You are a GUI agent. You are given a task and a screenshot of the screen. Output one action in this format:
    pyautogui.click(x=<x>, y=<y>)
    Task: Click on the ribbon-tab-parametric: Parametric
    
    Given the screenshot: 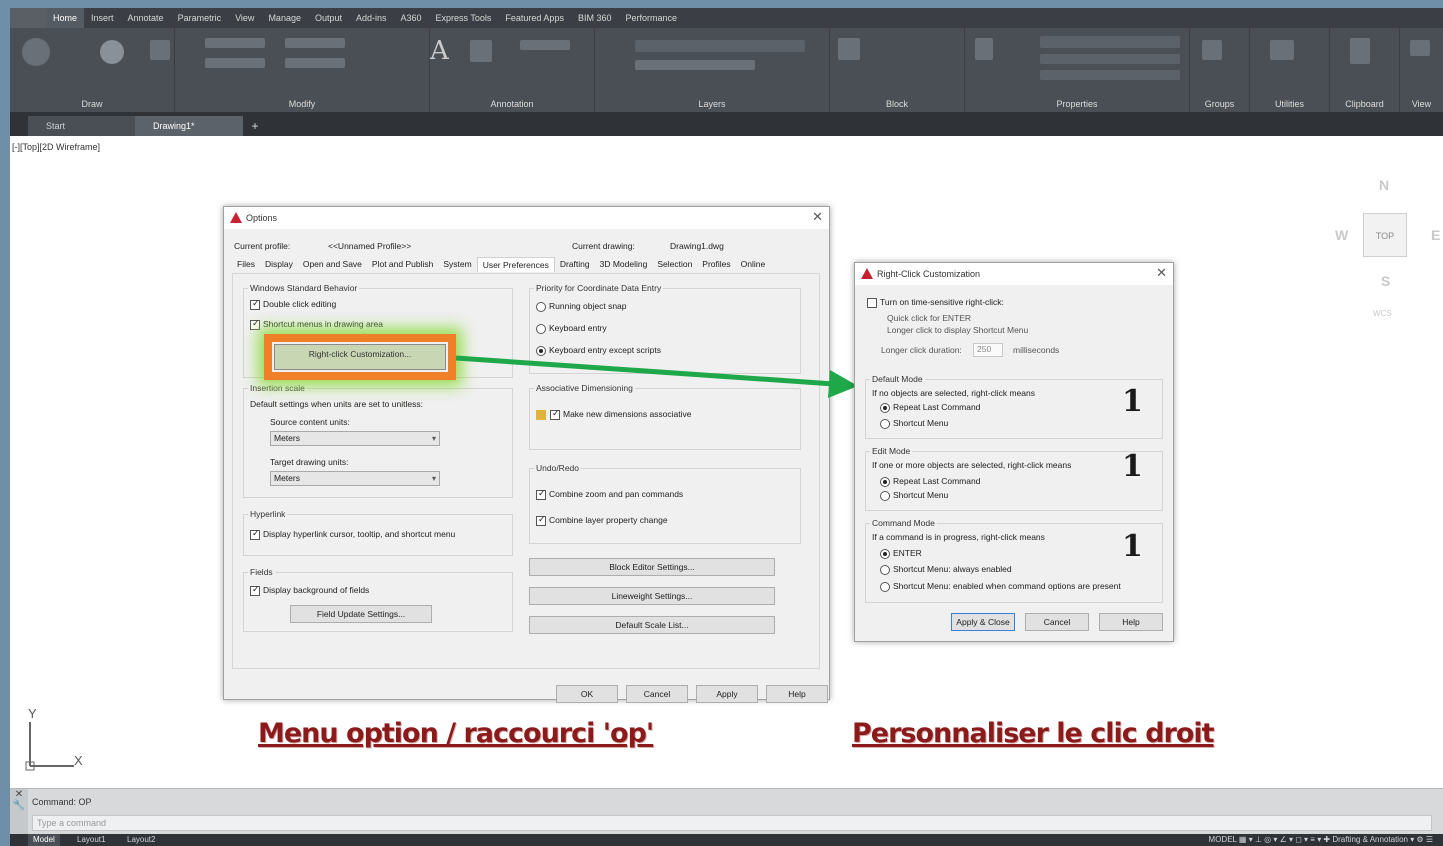 What is the action you would take?
    pyautogui.click(x=200, y=18)
    